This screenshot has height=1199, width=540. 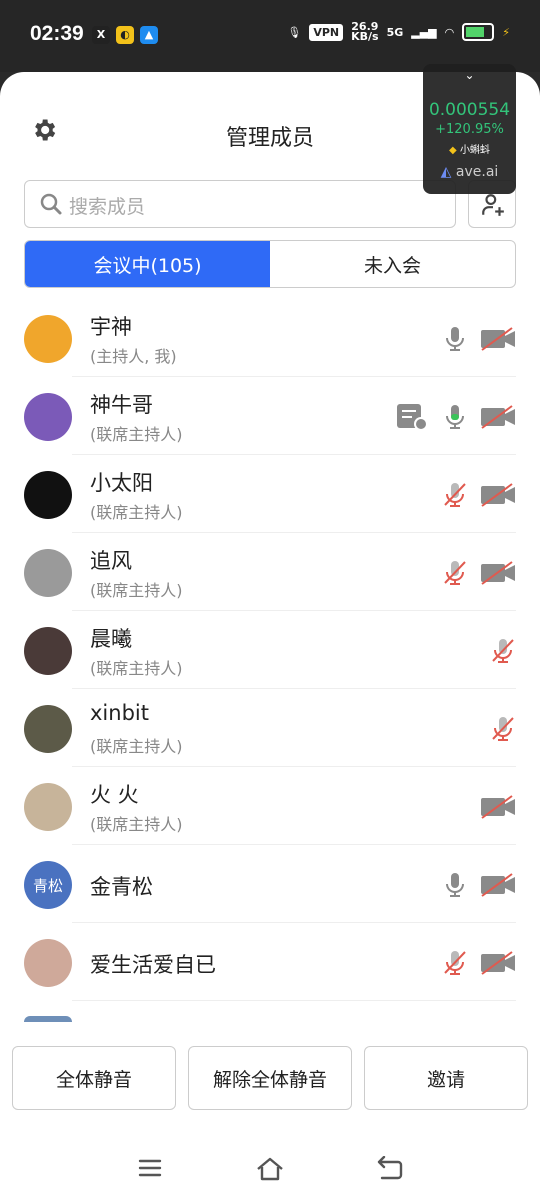 What do you see at coordinates (493, 205) in the screenshot?
I see `add-user-icon` at bounding box center [493, 205].